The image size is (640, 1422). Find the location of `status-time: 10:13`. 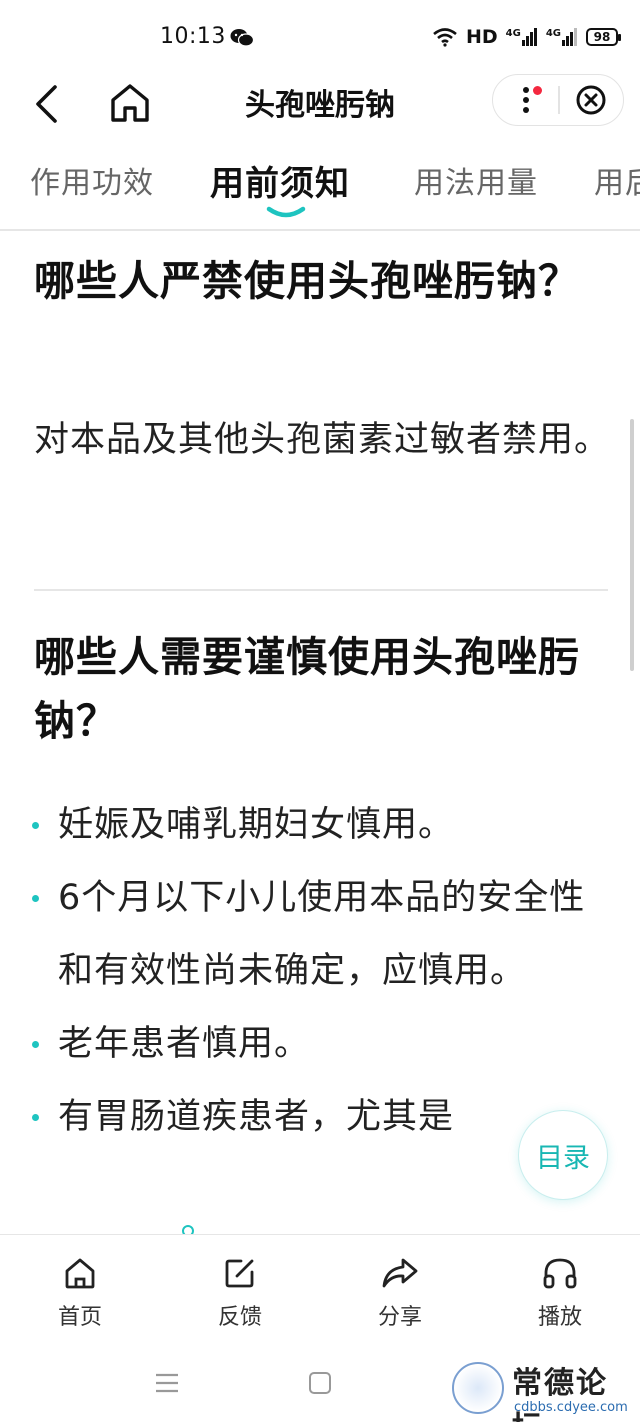

status-time: 10:13 is located at coordinates (193, 36).